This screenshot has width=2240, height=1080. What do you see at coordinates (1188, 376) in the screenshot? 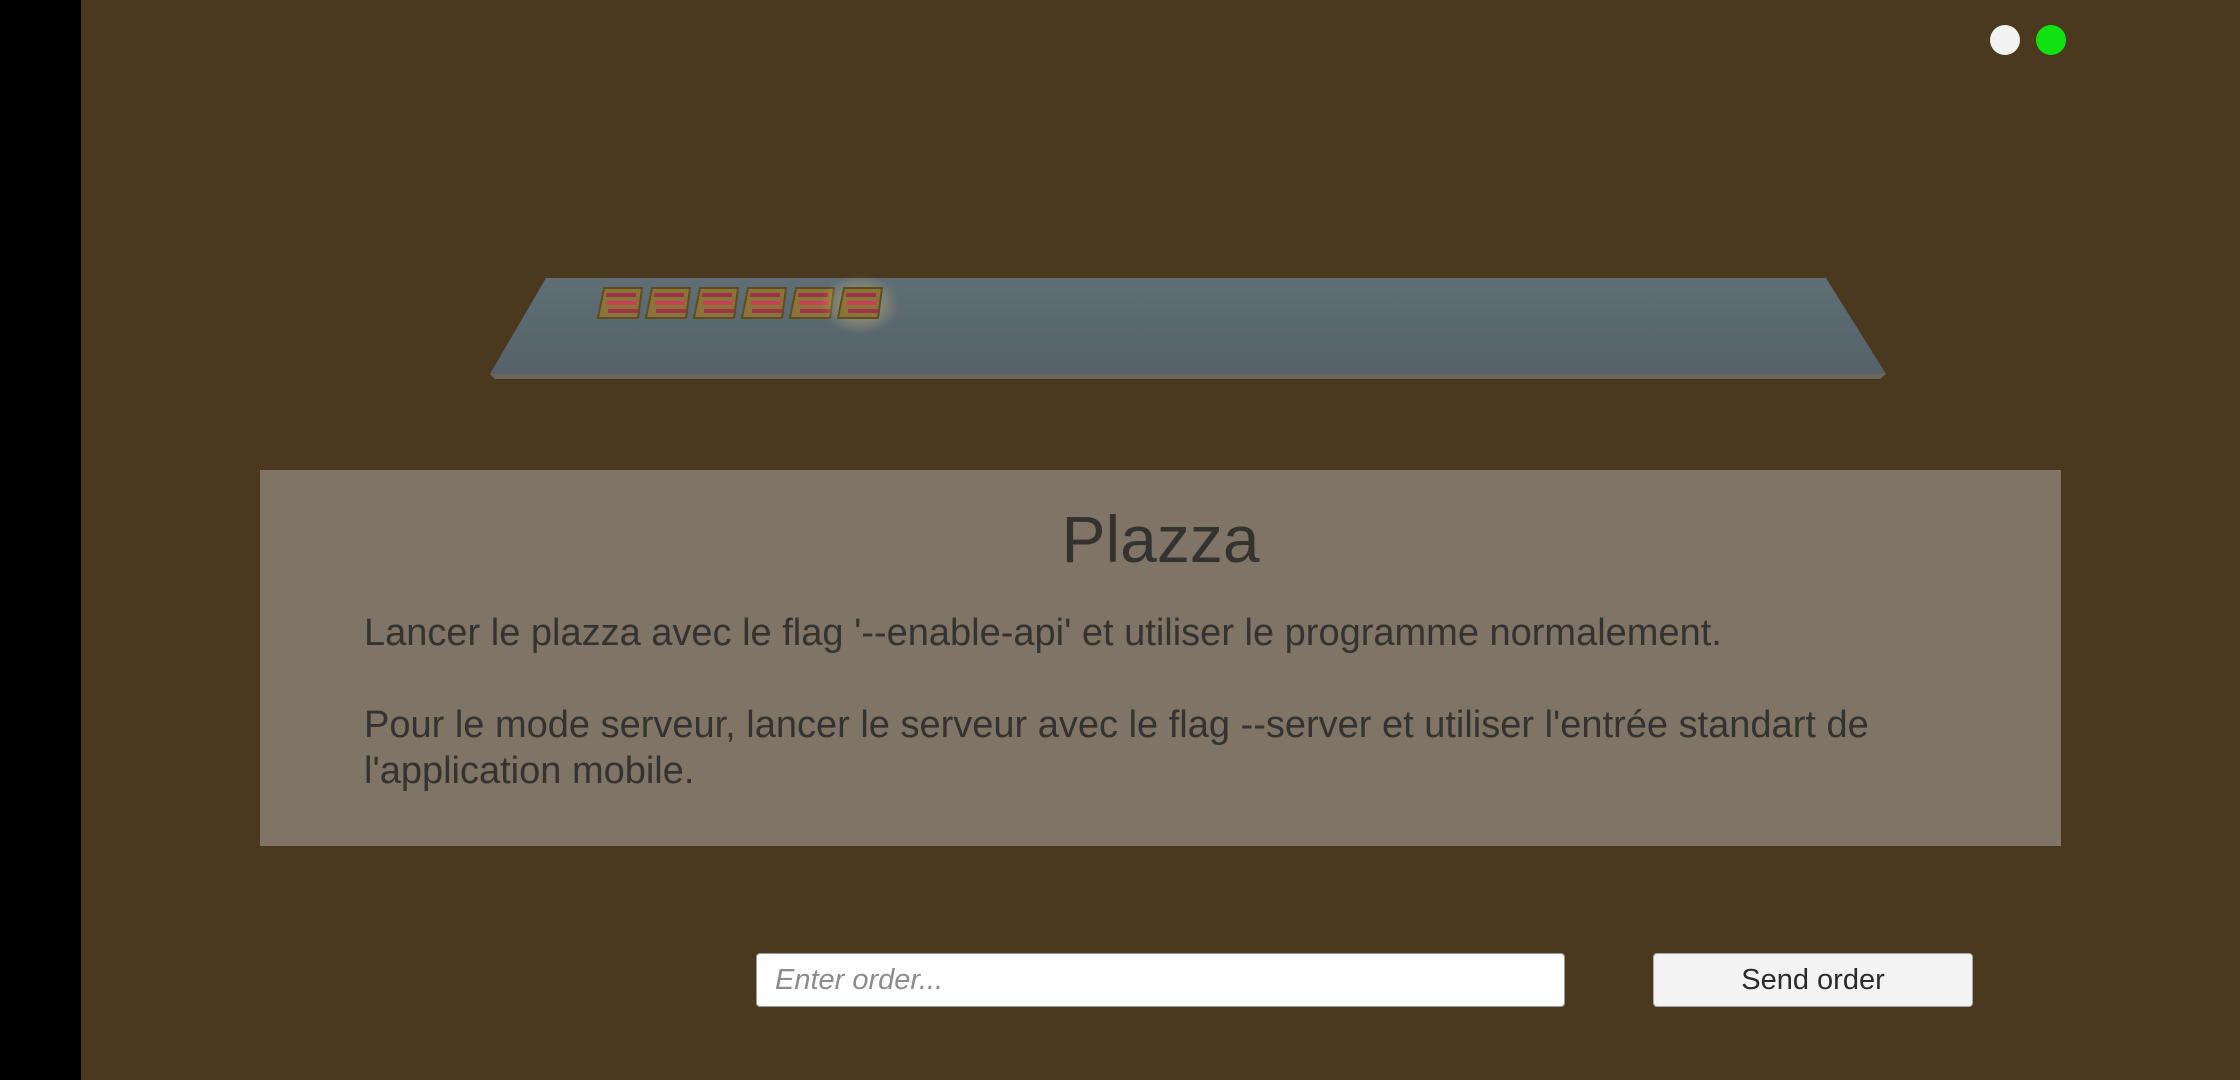
I see `tray-edge` at bounding box center [1188, 376].